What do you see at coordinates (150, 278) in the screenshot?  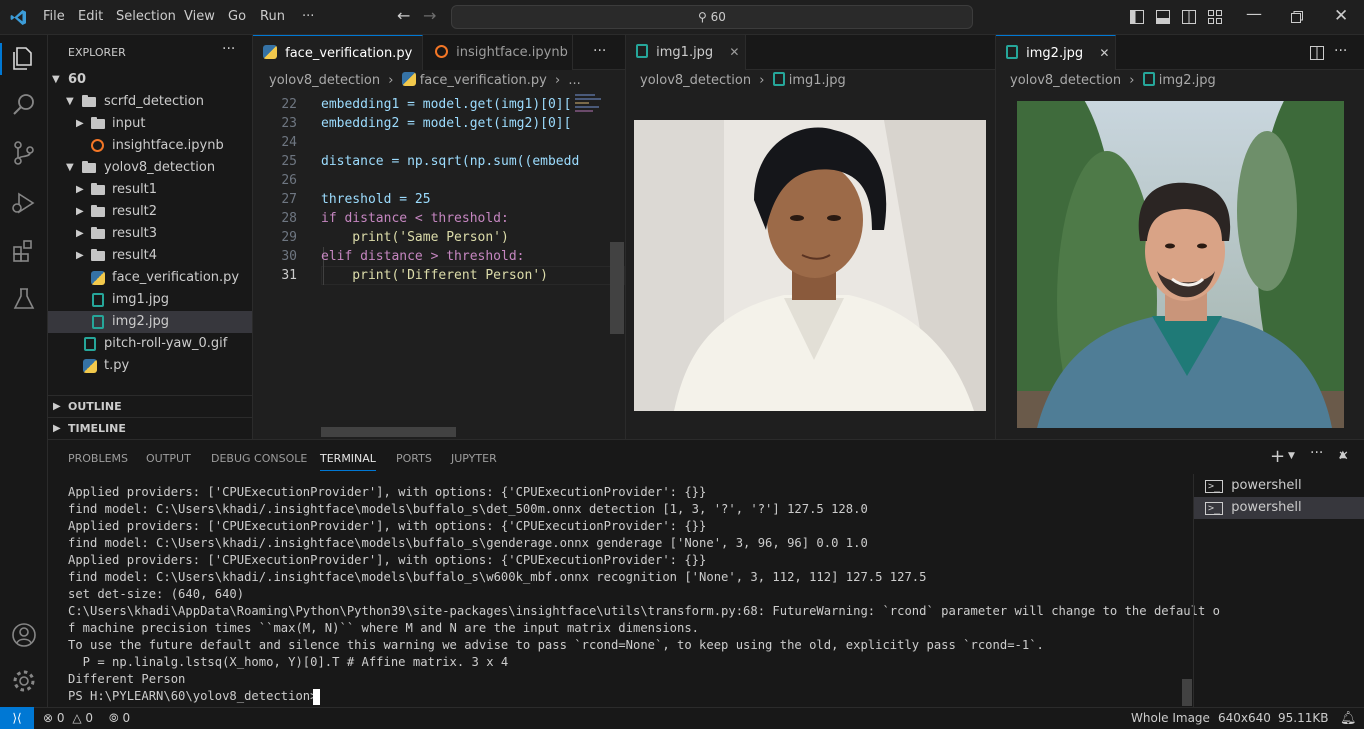 I see `tree-item-face-verification-py: face_verification.py` at bounding box center [150, 278].